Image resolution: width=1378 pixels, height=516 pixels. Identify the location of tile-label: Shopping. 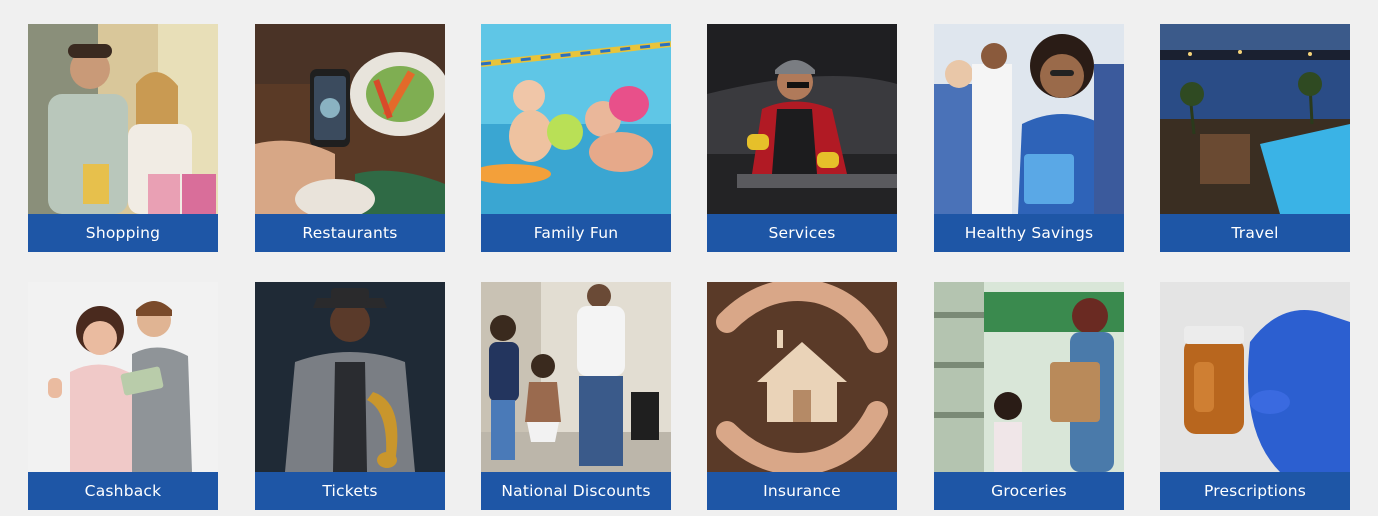
(123, 233).